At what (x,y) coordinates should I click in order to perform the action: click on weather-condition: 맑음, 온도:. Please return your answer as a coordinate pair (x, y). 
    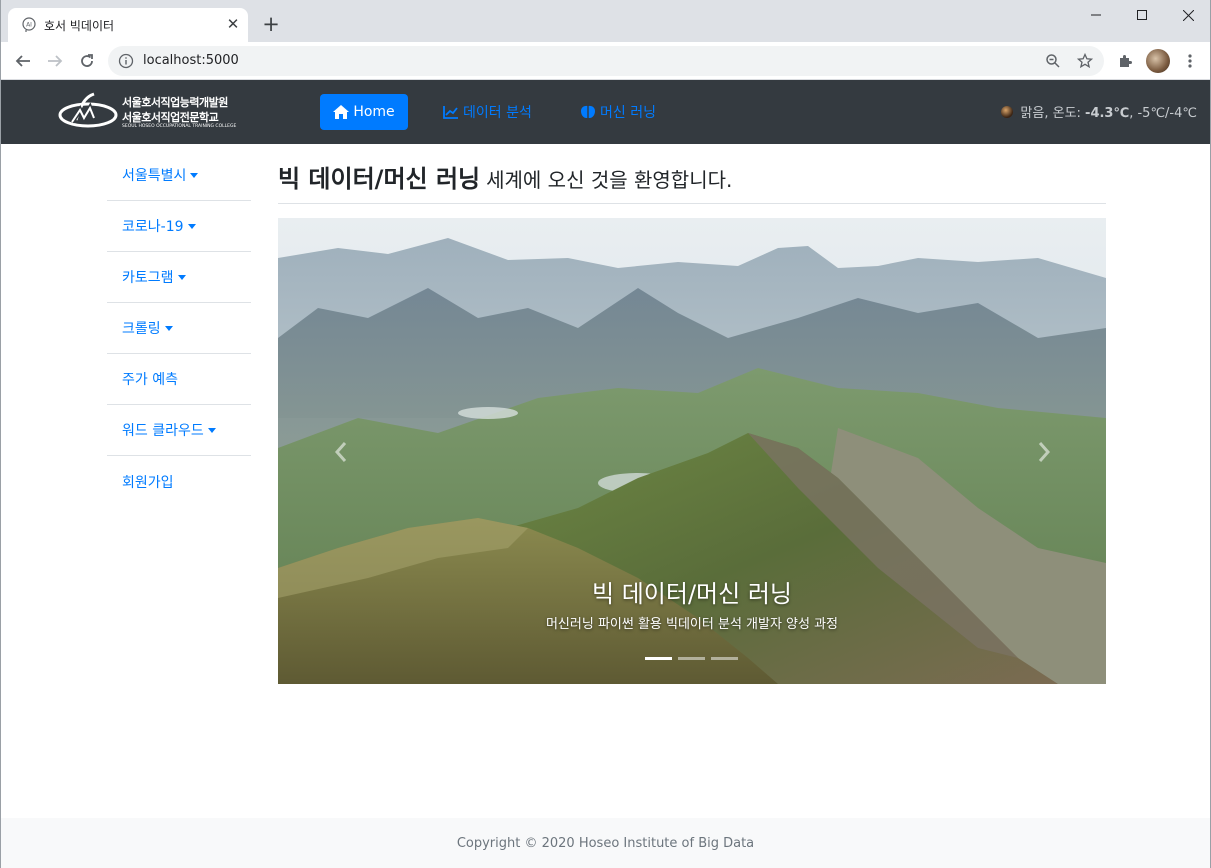
    Looking at the image, I should click on (1053, 113).